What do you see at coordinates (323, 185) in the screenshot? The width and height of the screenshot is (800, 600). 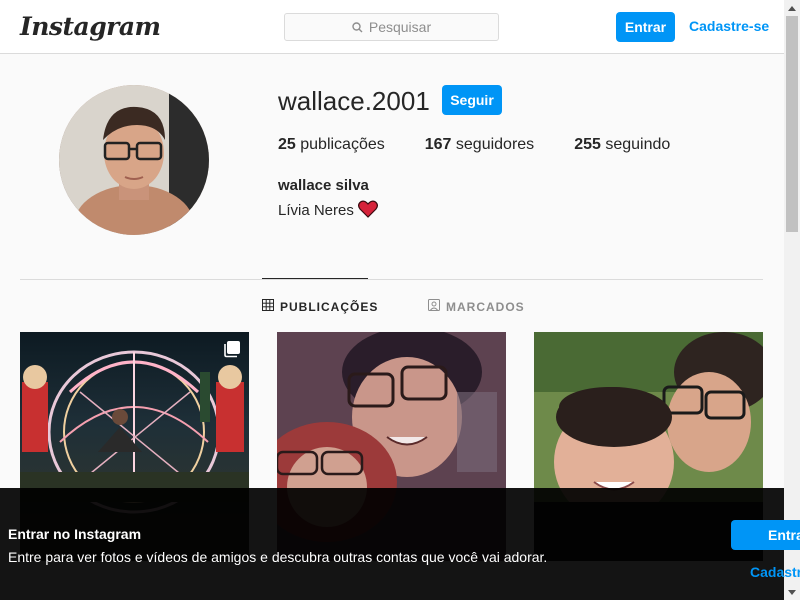 I see `profile-full-name: wallace silva` at bounding box center [323, 185].